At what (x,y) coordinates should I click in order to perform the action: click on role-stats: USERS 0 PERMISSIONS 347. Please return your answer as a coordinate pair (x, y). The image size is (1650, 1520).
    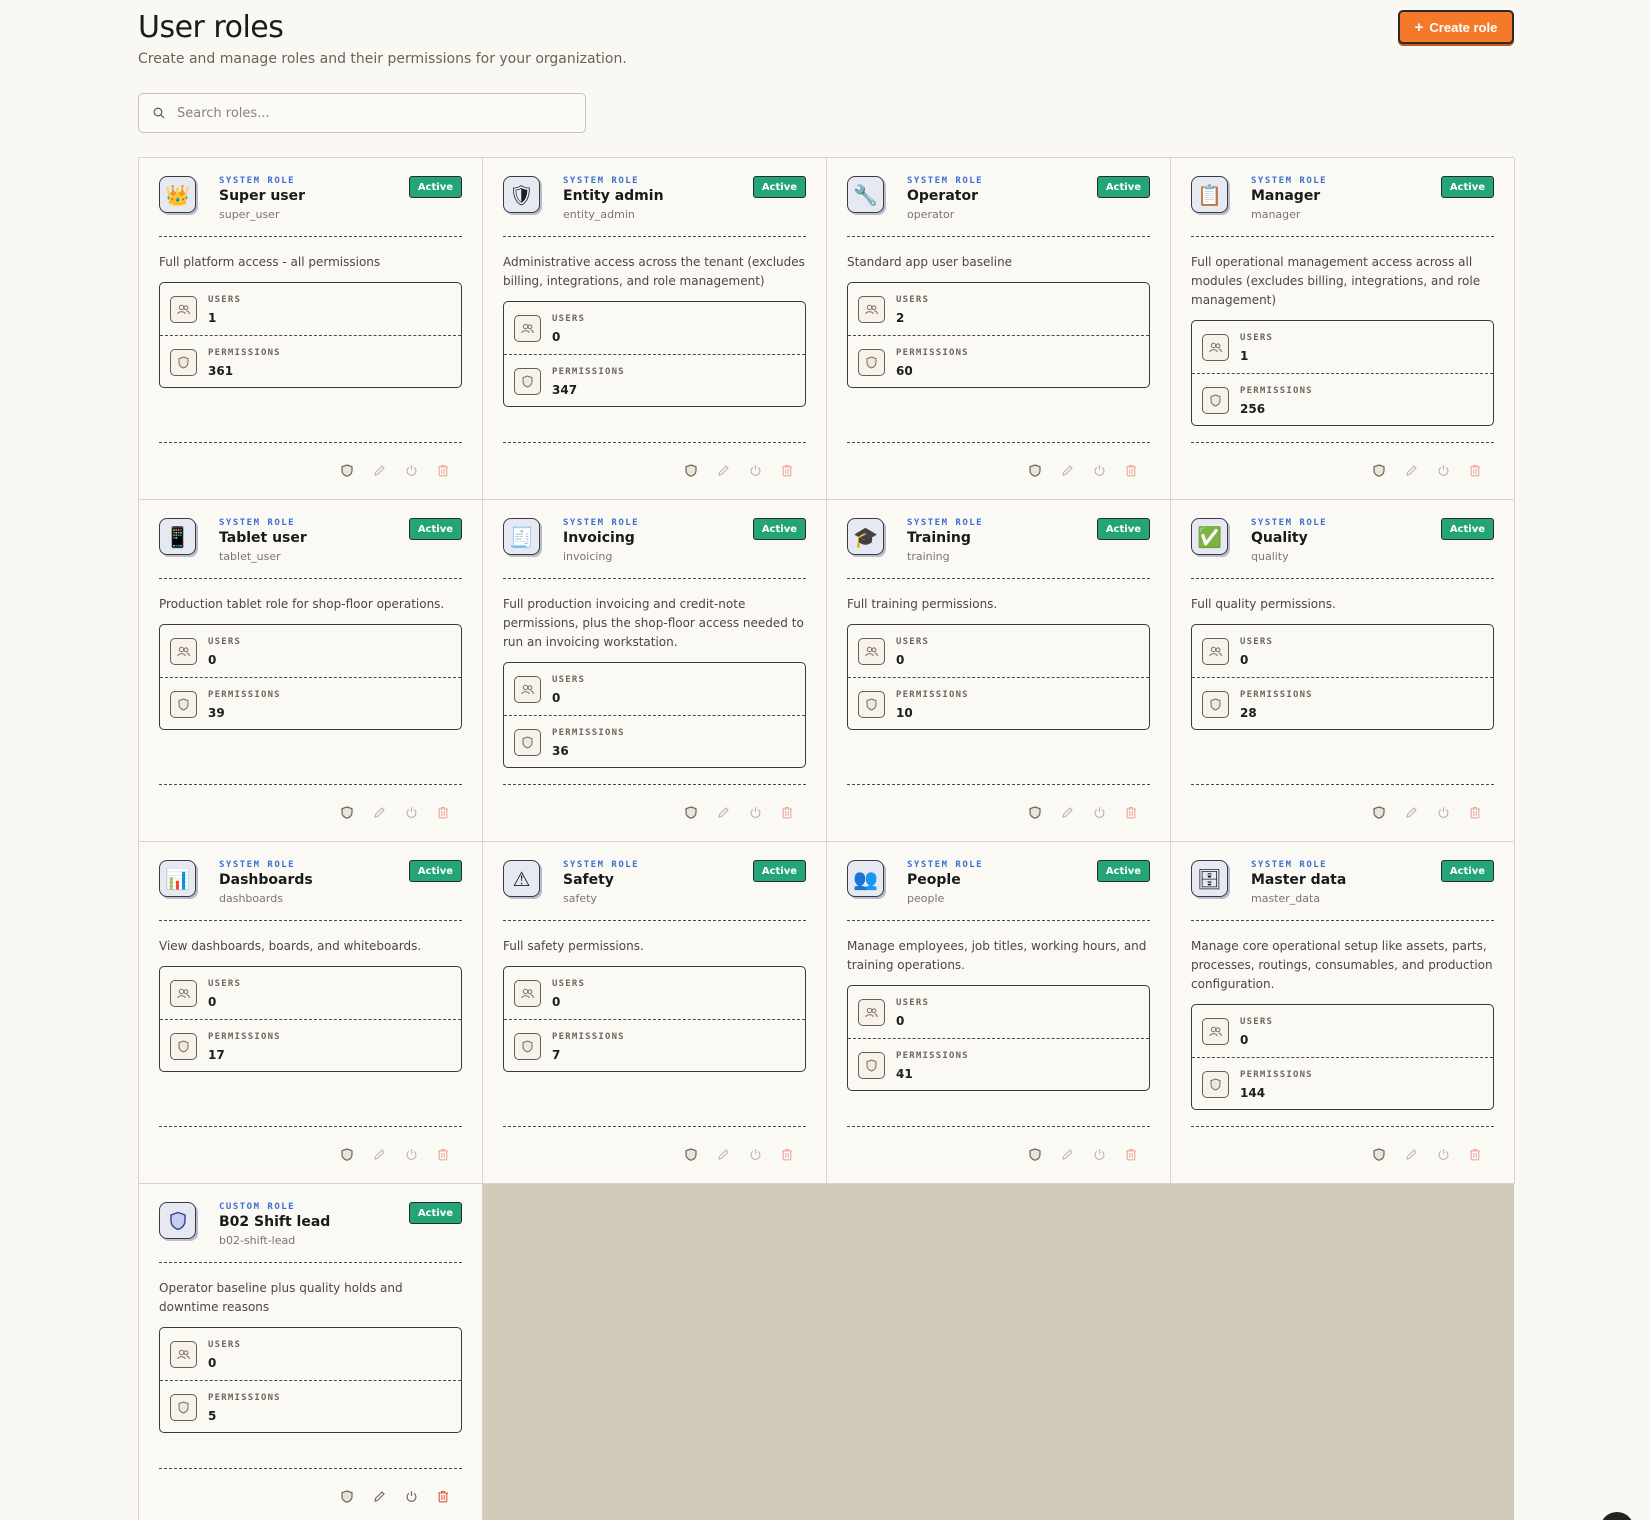
    Looking at the image, I should click on (654, 354).